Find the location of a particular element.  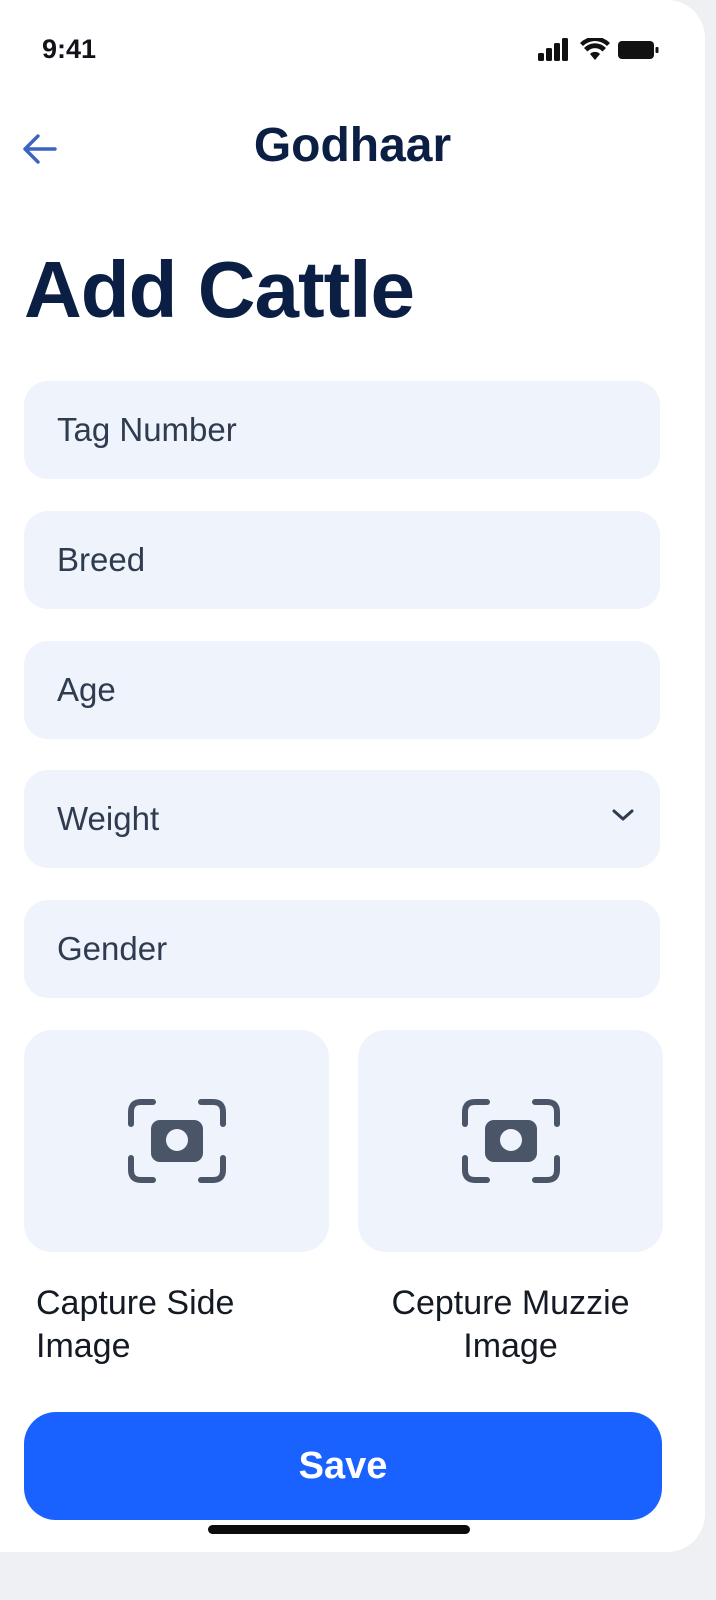

home-indicator is located at coordinates (339, 1529).